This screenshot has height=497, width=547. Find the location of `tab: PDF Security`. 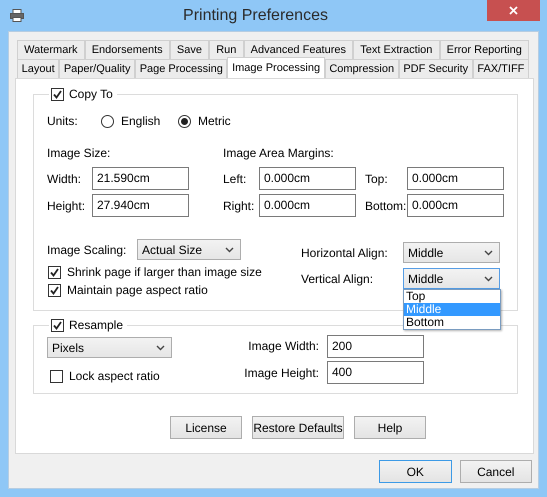

tab: PDF Security is located at coordinates (435, 68).